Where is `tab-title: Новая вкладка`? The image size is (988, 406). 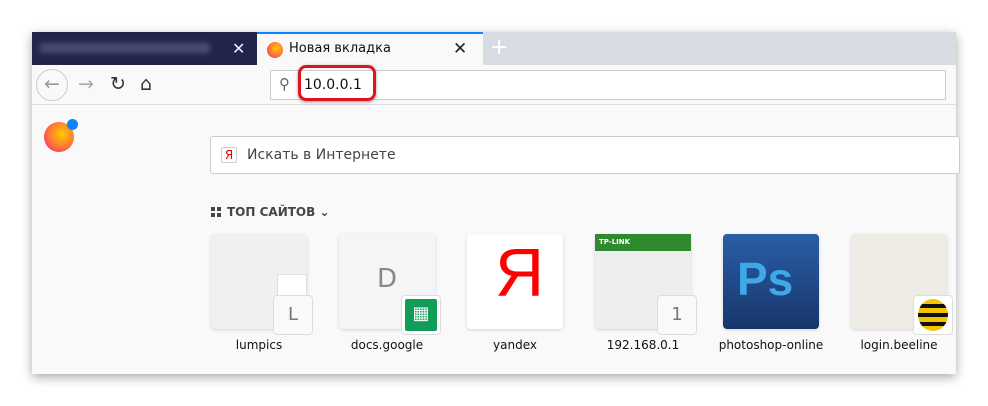
tab-title: Новая вкладка is located at coordinates (340, 48).